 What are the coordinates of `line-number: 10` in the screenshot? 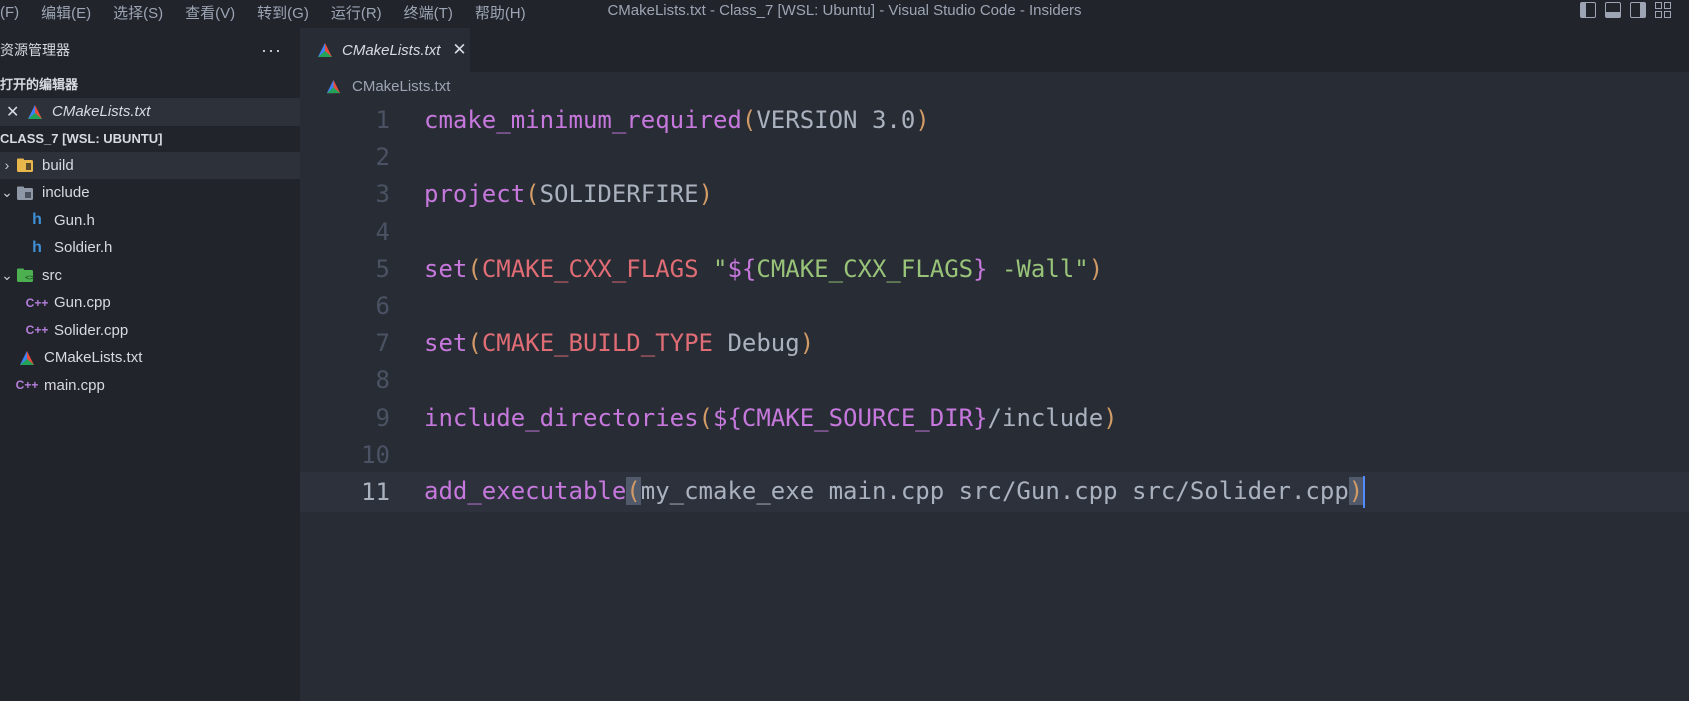 It's located at (375, 454).